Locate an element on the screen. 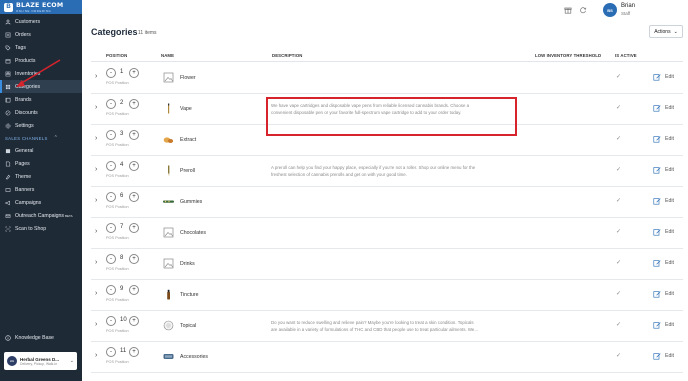  position-value: 2 is located at coordinates (121, 103).